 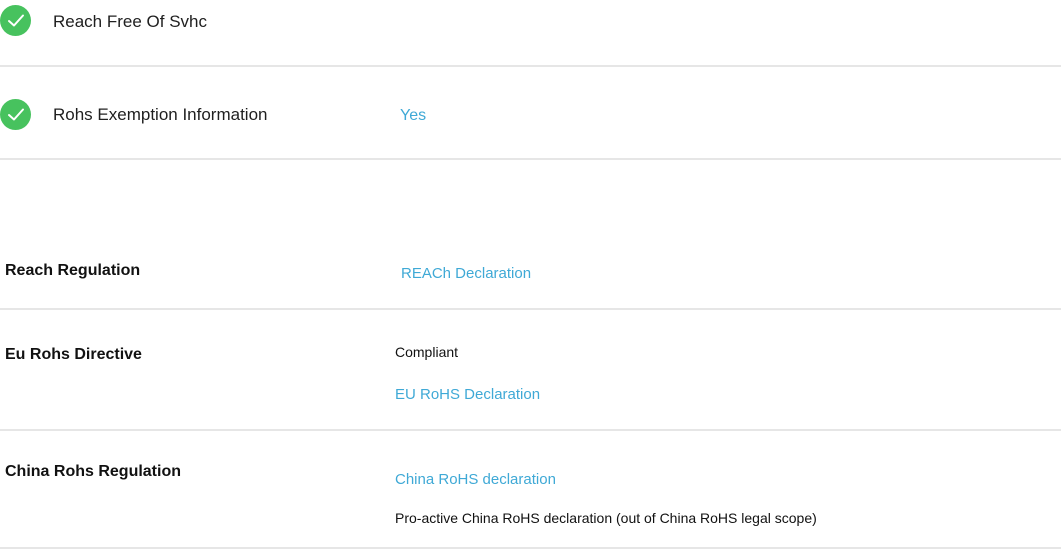 What do you see at coordinates (130, 21) in the screenshot?
I see `reach-free-of-svhc-label: Reach Free Of Svhc` at bounding box center [130, 21].